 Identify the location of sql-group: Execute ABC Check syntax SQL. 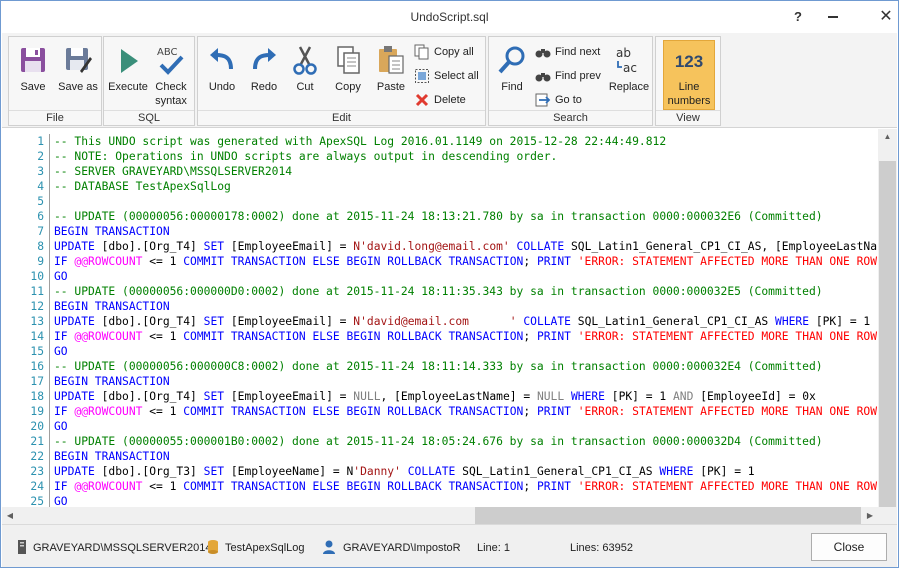
(149, 81).